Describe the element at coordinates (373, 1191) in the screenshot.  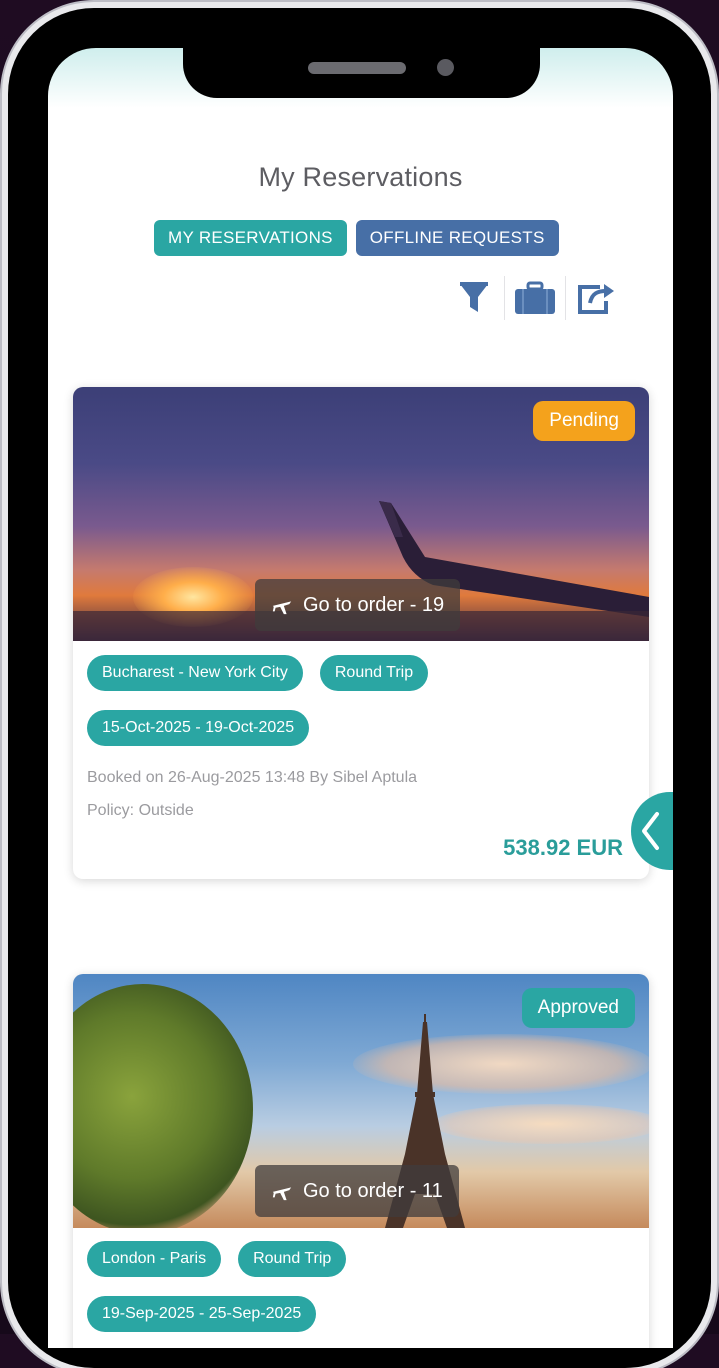
I see `go-to-order-label: Go to order - 11` at that location.